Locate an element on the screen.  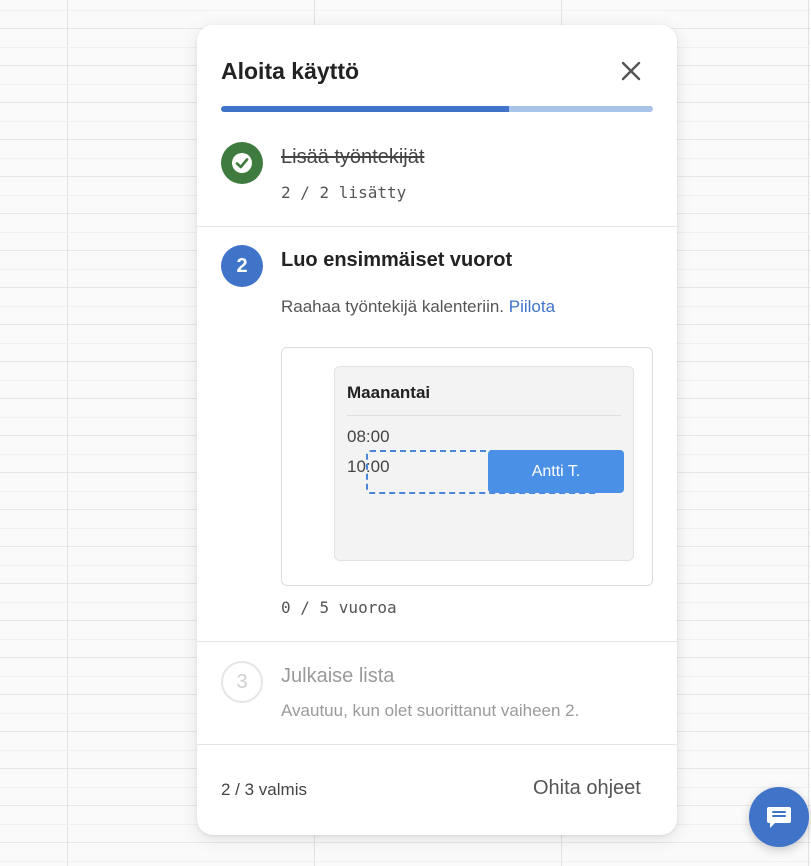
step-2-title: Luo ensimmäiset vuorot is located at coordinates (397, 260).